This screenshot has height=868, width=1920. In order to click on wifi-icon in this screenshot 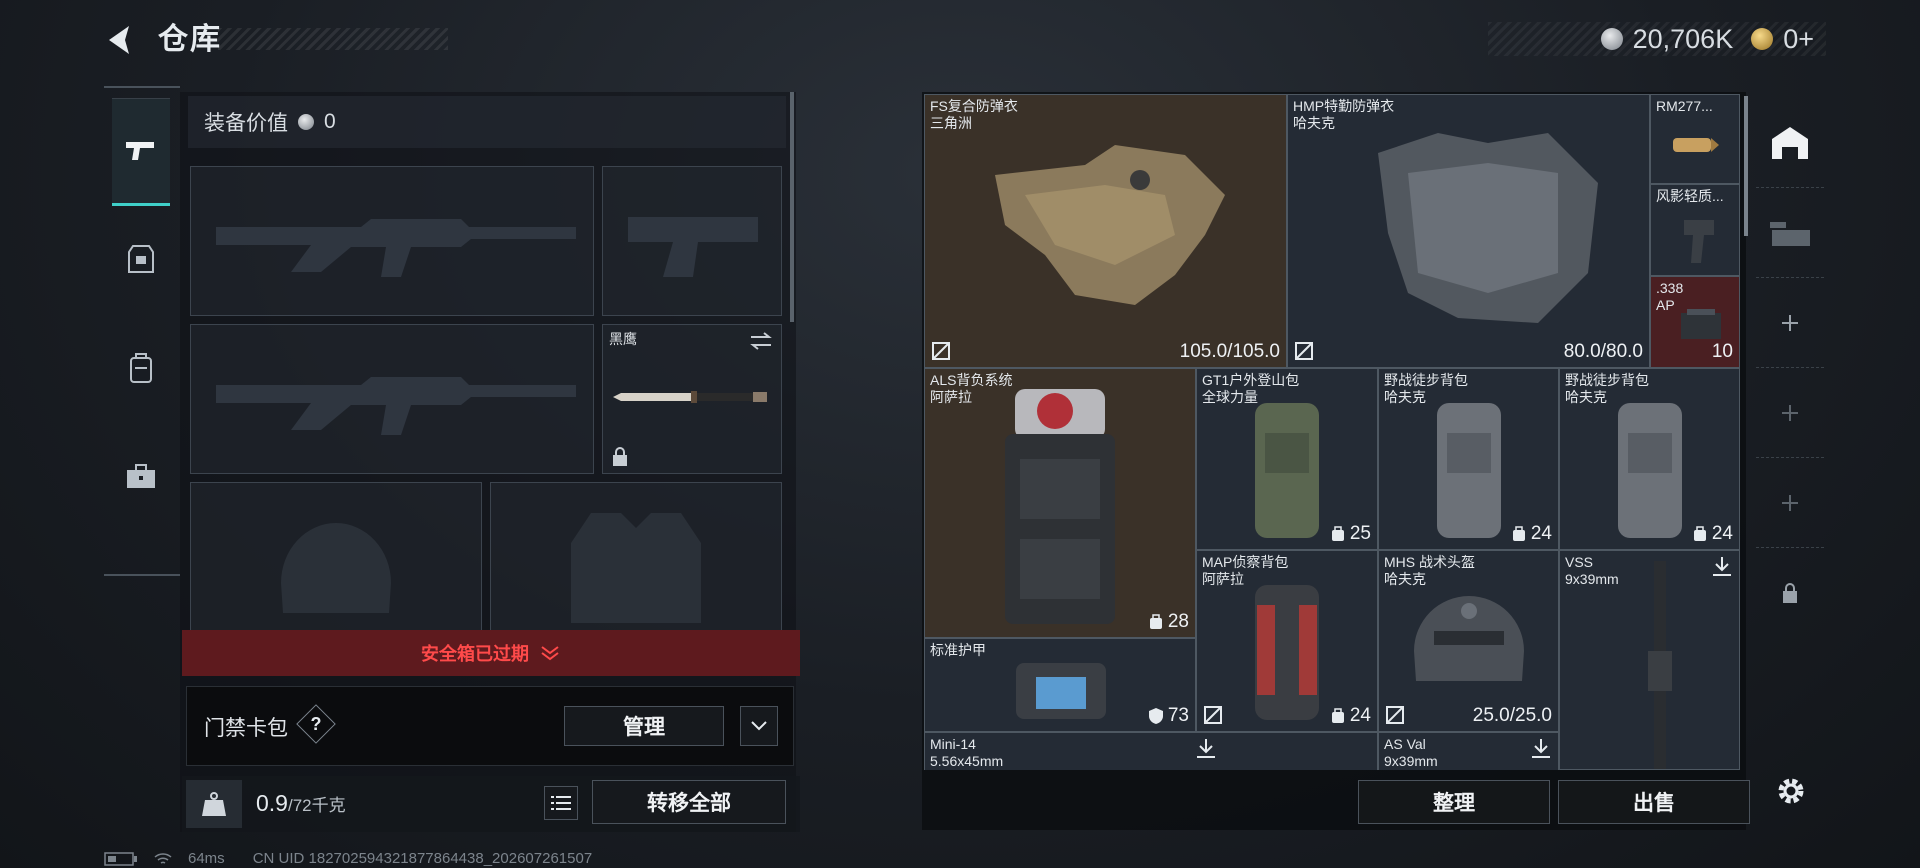, I will do `click(163, 858)`.